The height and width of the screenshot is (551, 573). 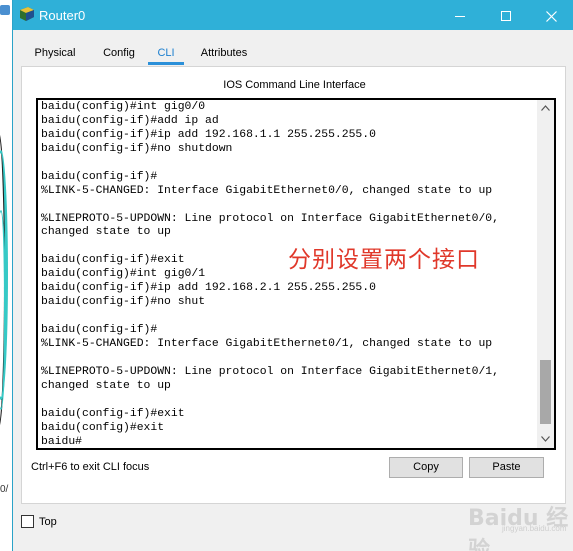 I want to click on maximize-icon, so click(x=506, y=16).